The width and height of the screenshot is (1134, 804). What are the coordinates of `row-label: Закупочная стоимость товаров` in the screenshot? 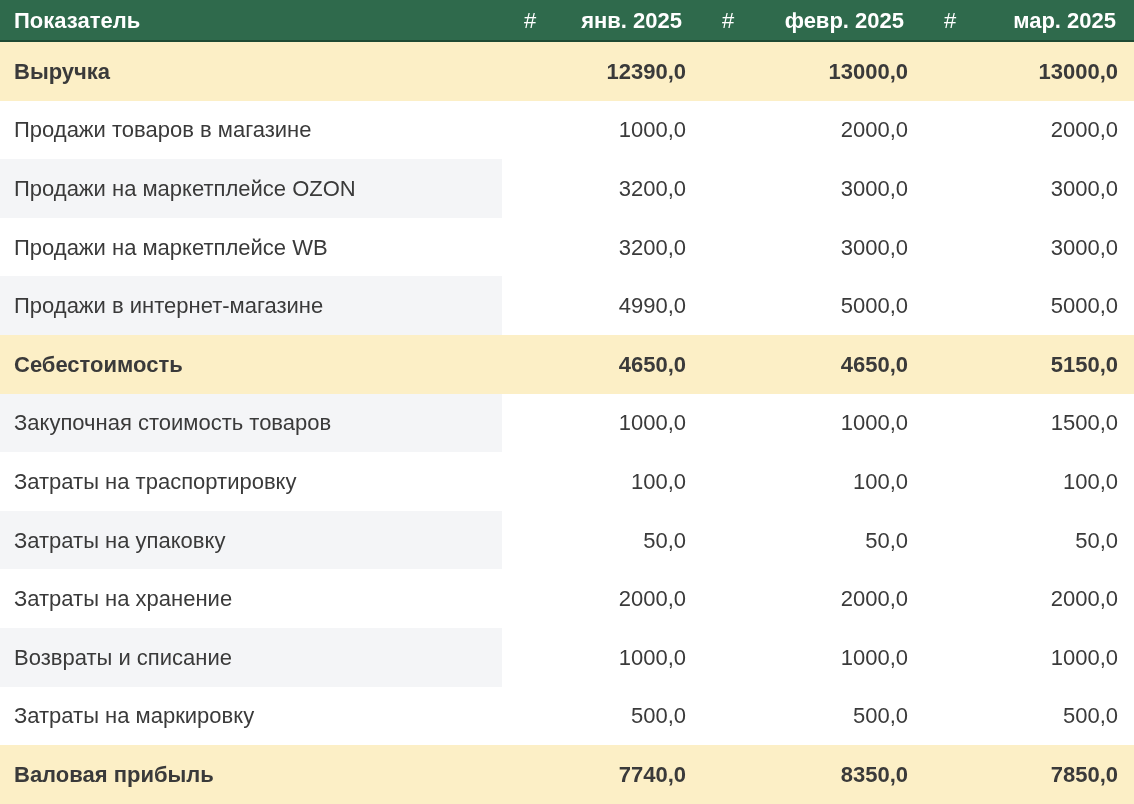 It's located at (173, 423).